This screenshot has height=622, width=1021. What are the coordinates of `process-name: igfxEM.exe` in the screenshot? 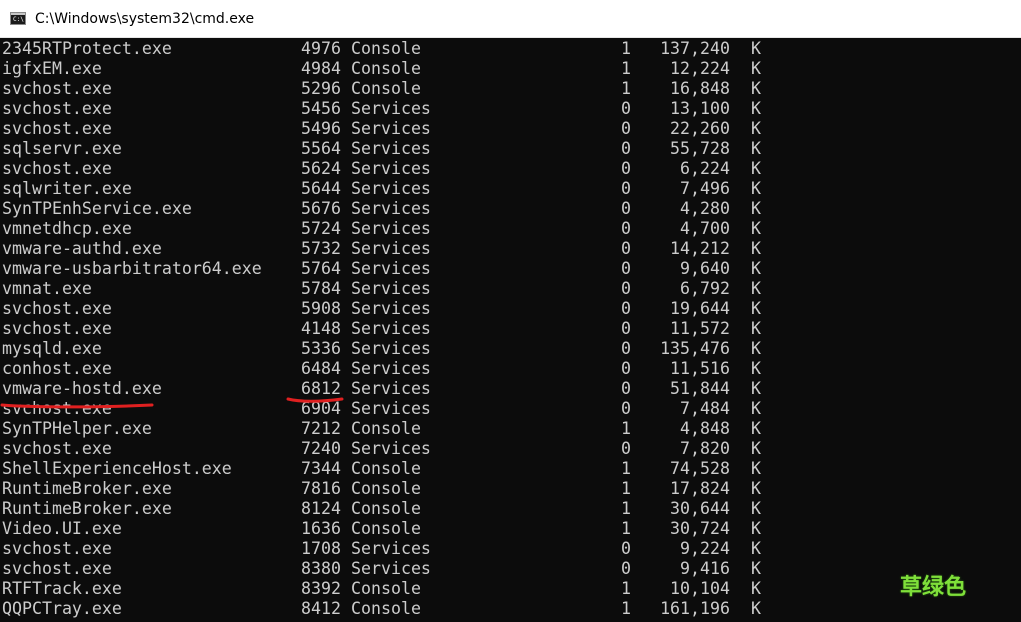 It's located at (52, 68).